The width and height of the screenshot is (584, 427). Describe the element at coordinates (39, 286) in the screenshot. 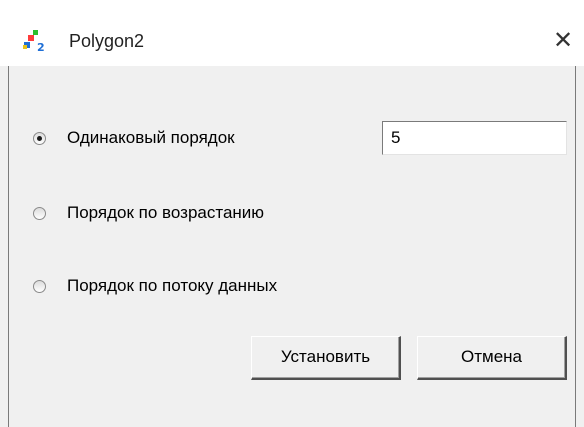

I see `radio-button-dataflow-order` at that location.